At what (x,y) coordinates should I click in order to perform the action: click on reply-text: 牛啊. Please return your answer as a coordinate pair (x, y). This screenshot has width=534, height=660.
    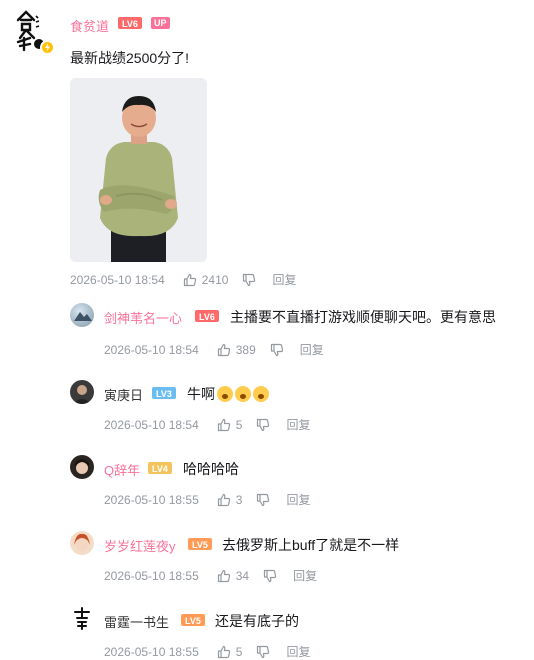
    Looking at the image, I should click on (228, 394).